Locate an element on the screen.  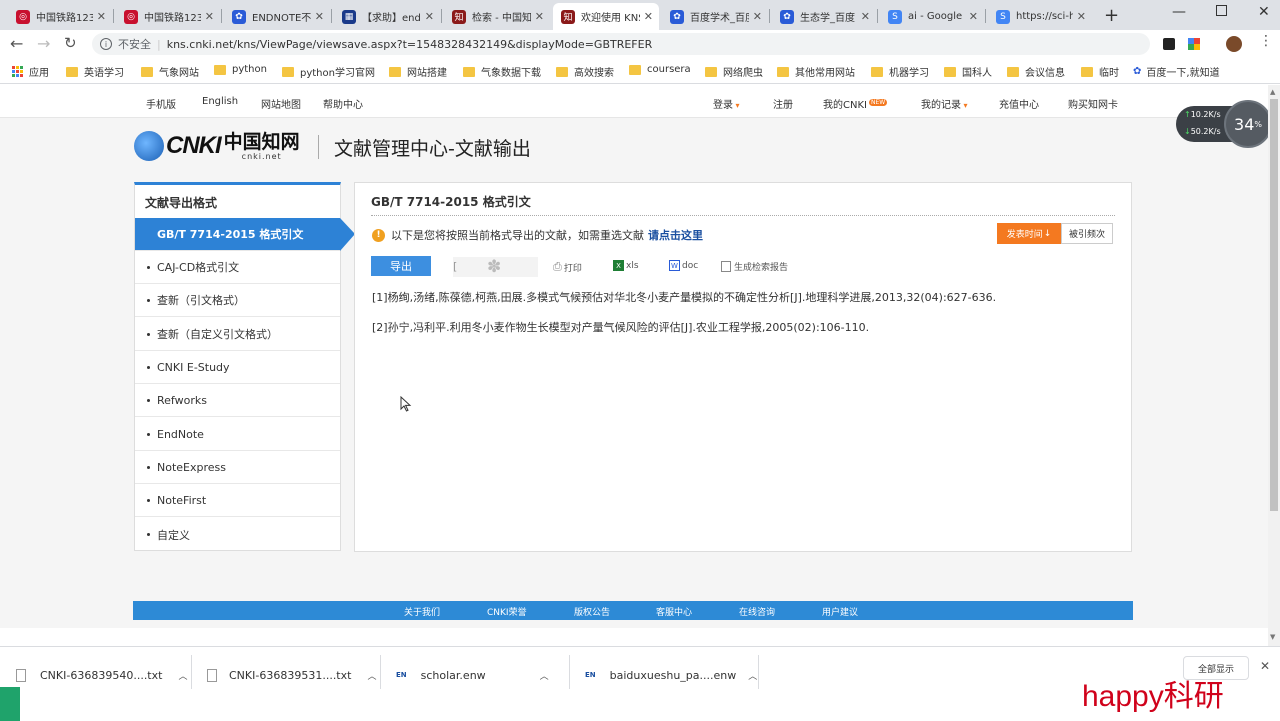
sidebar-item-custom: 自定义 is located at coordinates (237, 534).